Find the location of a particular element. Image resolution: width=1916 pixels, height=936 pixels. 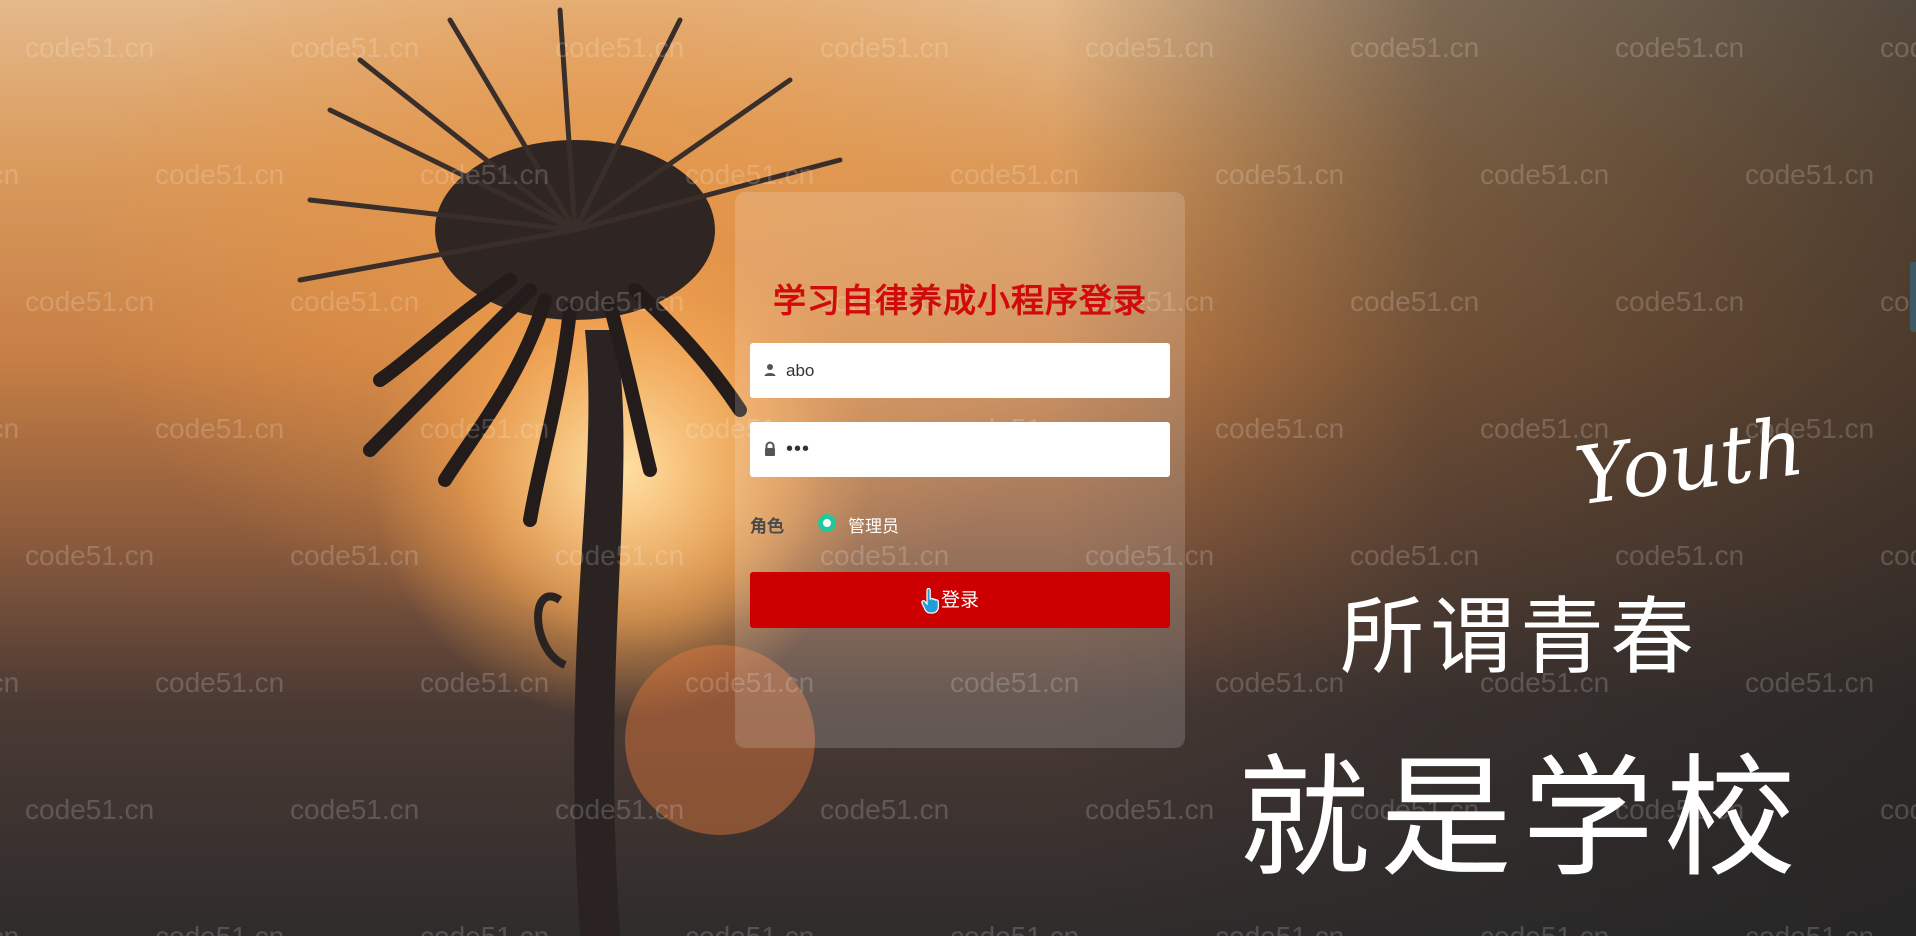

login-button: 登录 is located at coordinates (960, 600).